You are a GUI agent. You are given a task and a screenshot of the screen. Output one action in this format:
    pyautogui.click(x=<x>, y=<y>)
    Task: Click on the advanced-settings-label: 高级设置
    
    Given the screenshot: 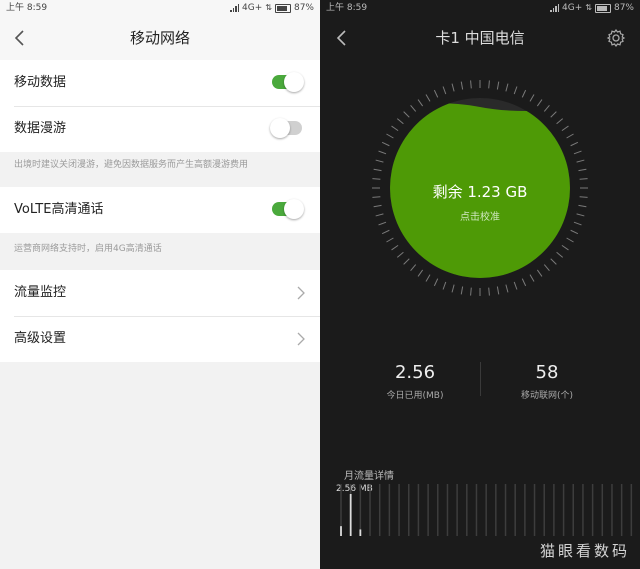 What is the action you would take?
    pyautogui.click(x=40, y=338)
    